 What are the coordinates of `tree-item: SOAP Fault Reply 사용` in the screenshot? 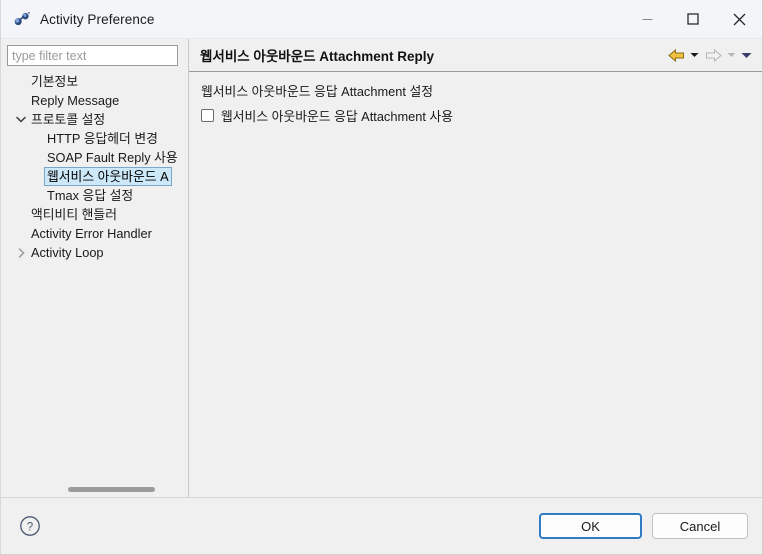 It's located at (94, 157).